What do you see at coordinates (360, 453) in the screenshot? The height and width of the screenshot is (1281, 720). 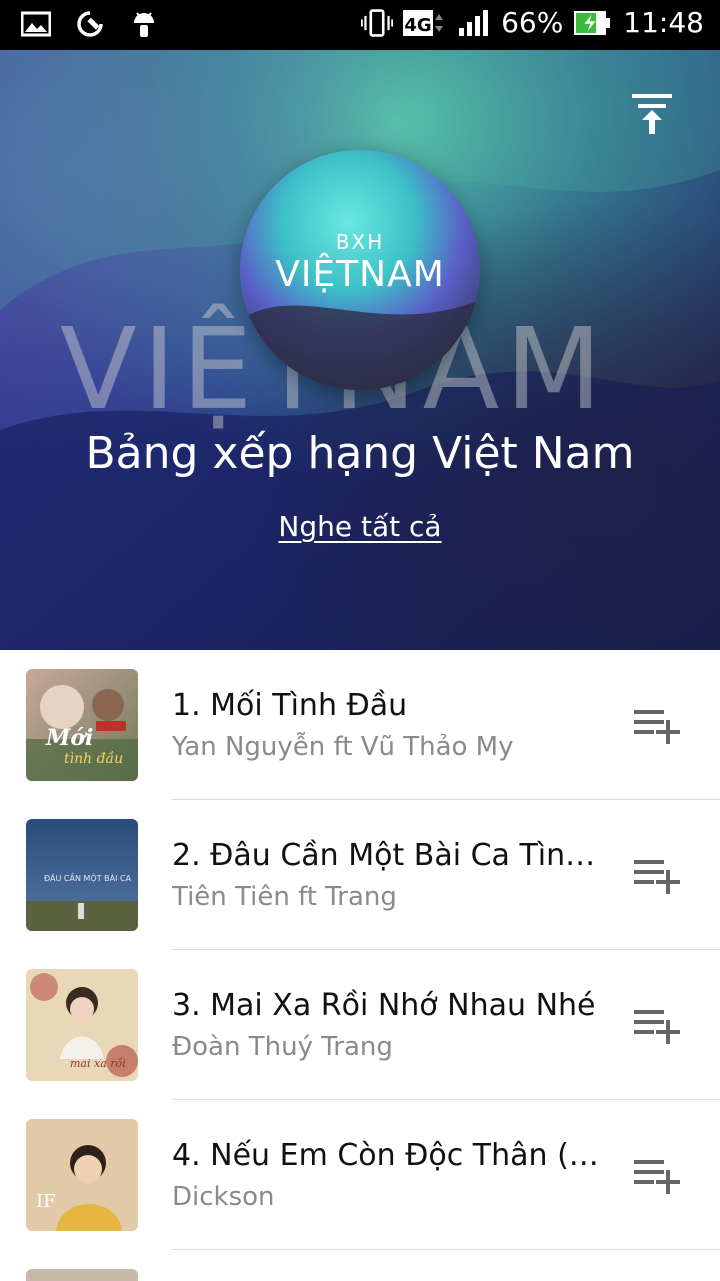 I see `page-title: Bảng xếp hạng Việt Nam` at bounding box center [360, 453].